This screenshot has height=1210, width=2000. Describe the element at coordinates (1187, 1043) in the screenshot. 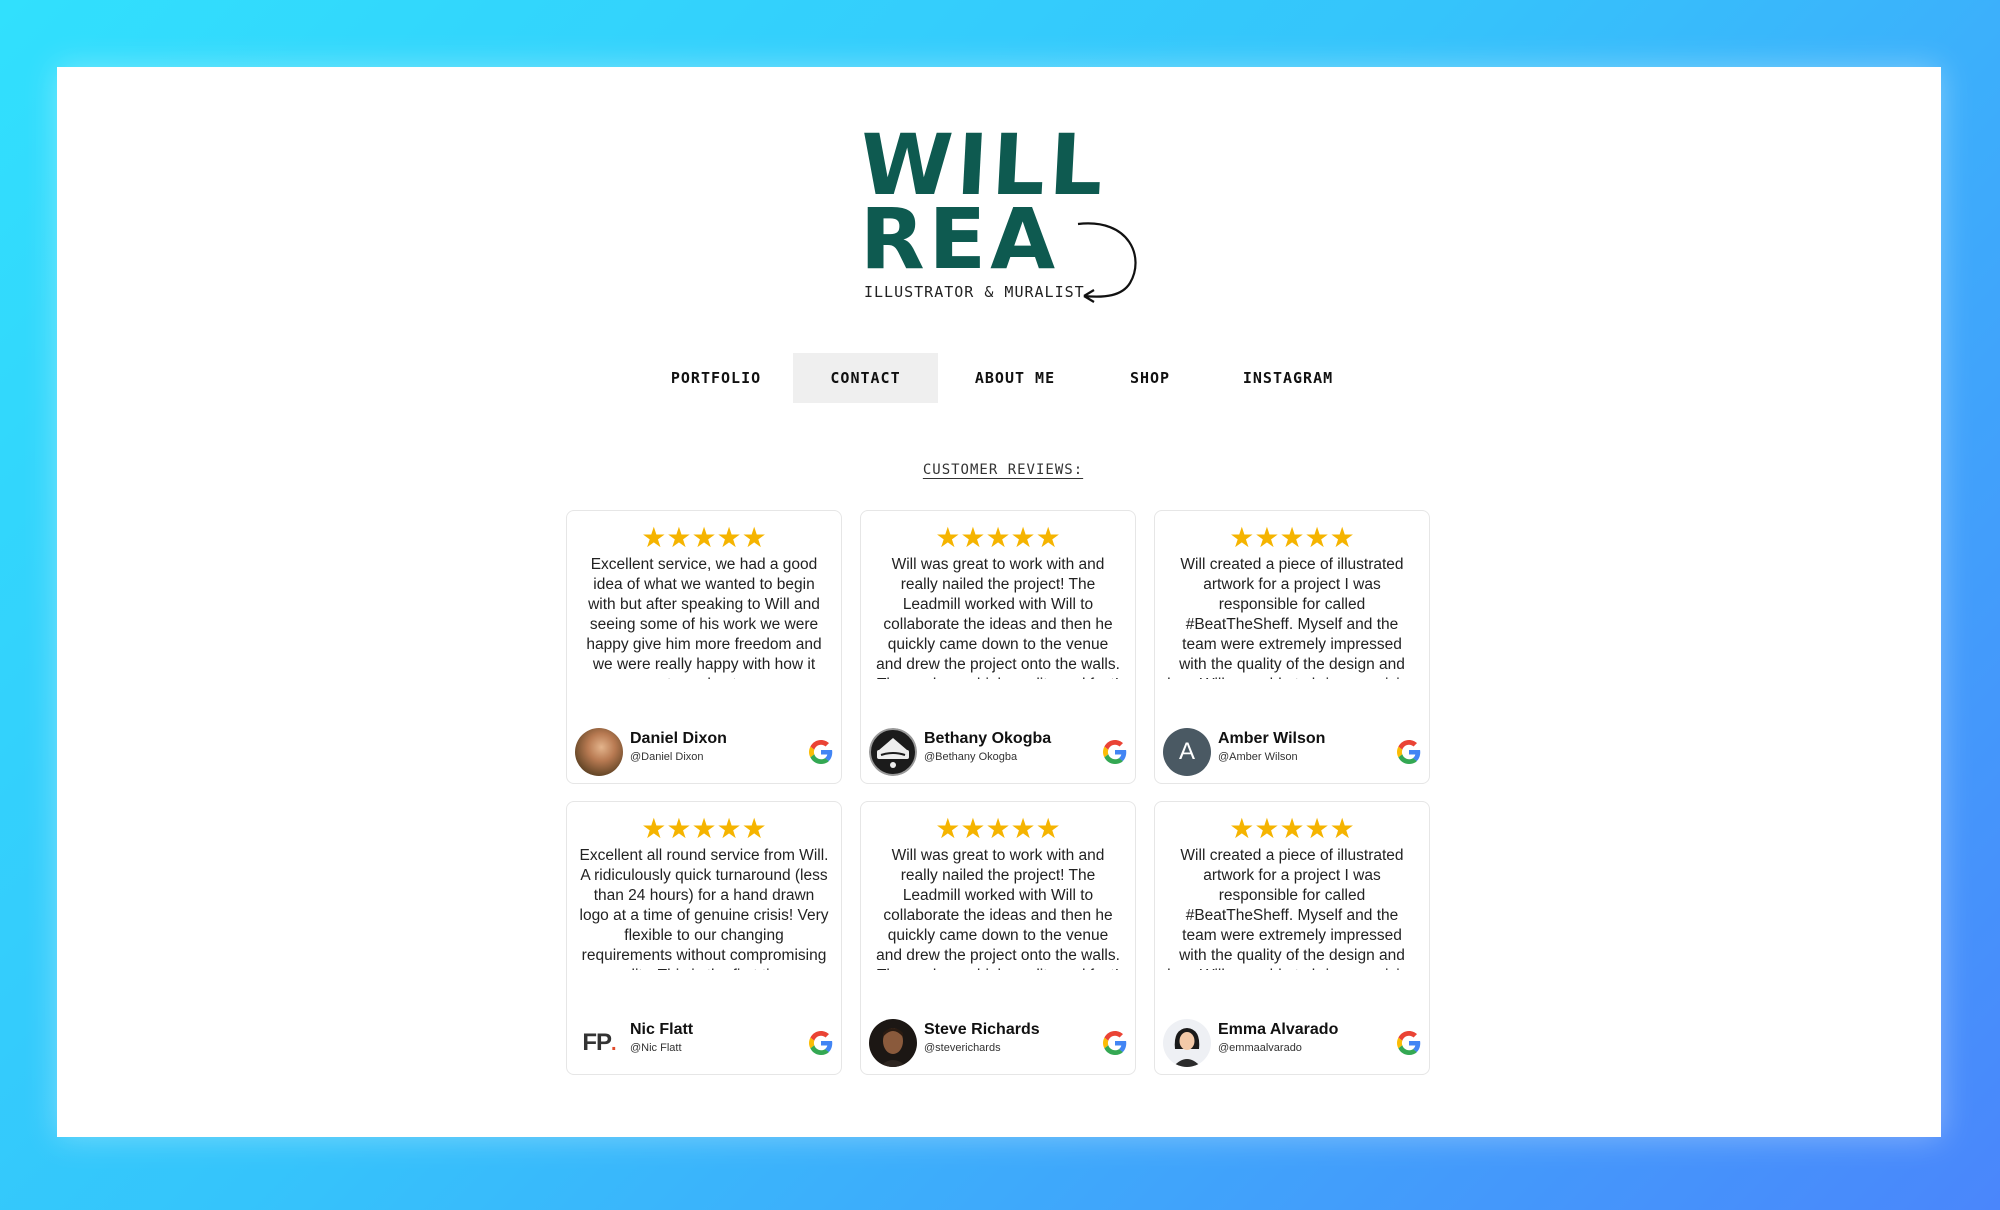

I see `illustrated-avatar` at that location.